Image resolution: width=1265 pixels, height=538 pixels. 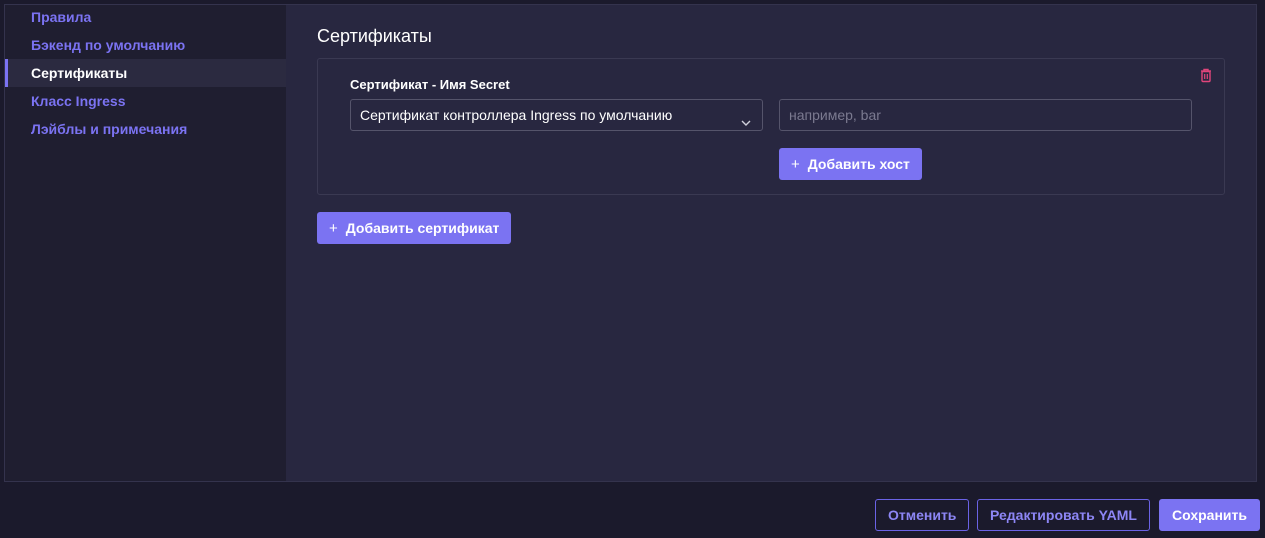 What do you see at coordinates (1063, 515) in the screenshot?
I see `edit-yaml-button: Редактировать YAML` at bounding box center [1063, 515].